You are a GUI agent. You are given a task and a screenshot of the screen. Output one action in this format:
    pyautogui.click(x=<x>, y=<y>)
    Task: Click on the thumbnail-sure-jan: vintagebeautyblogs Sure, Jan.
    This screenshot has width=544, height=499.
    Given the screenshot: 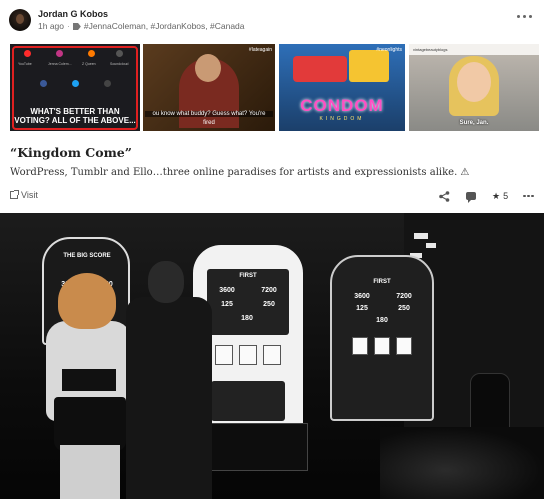 What is the action you would take?
    pyautogui.click(x=474, y=87)
    